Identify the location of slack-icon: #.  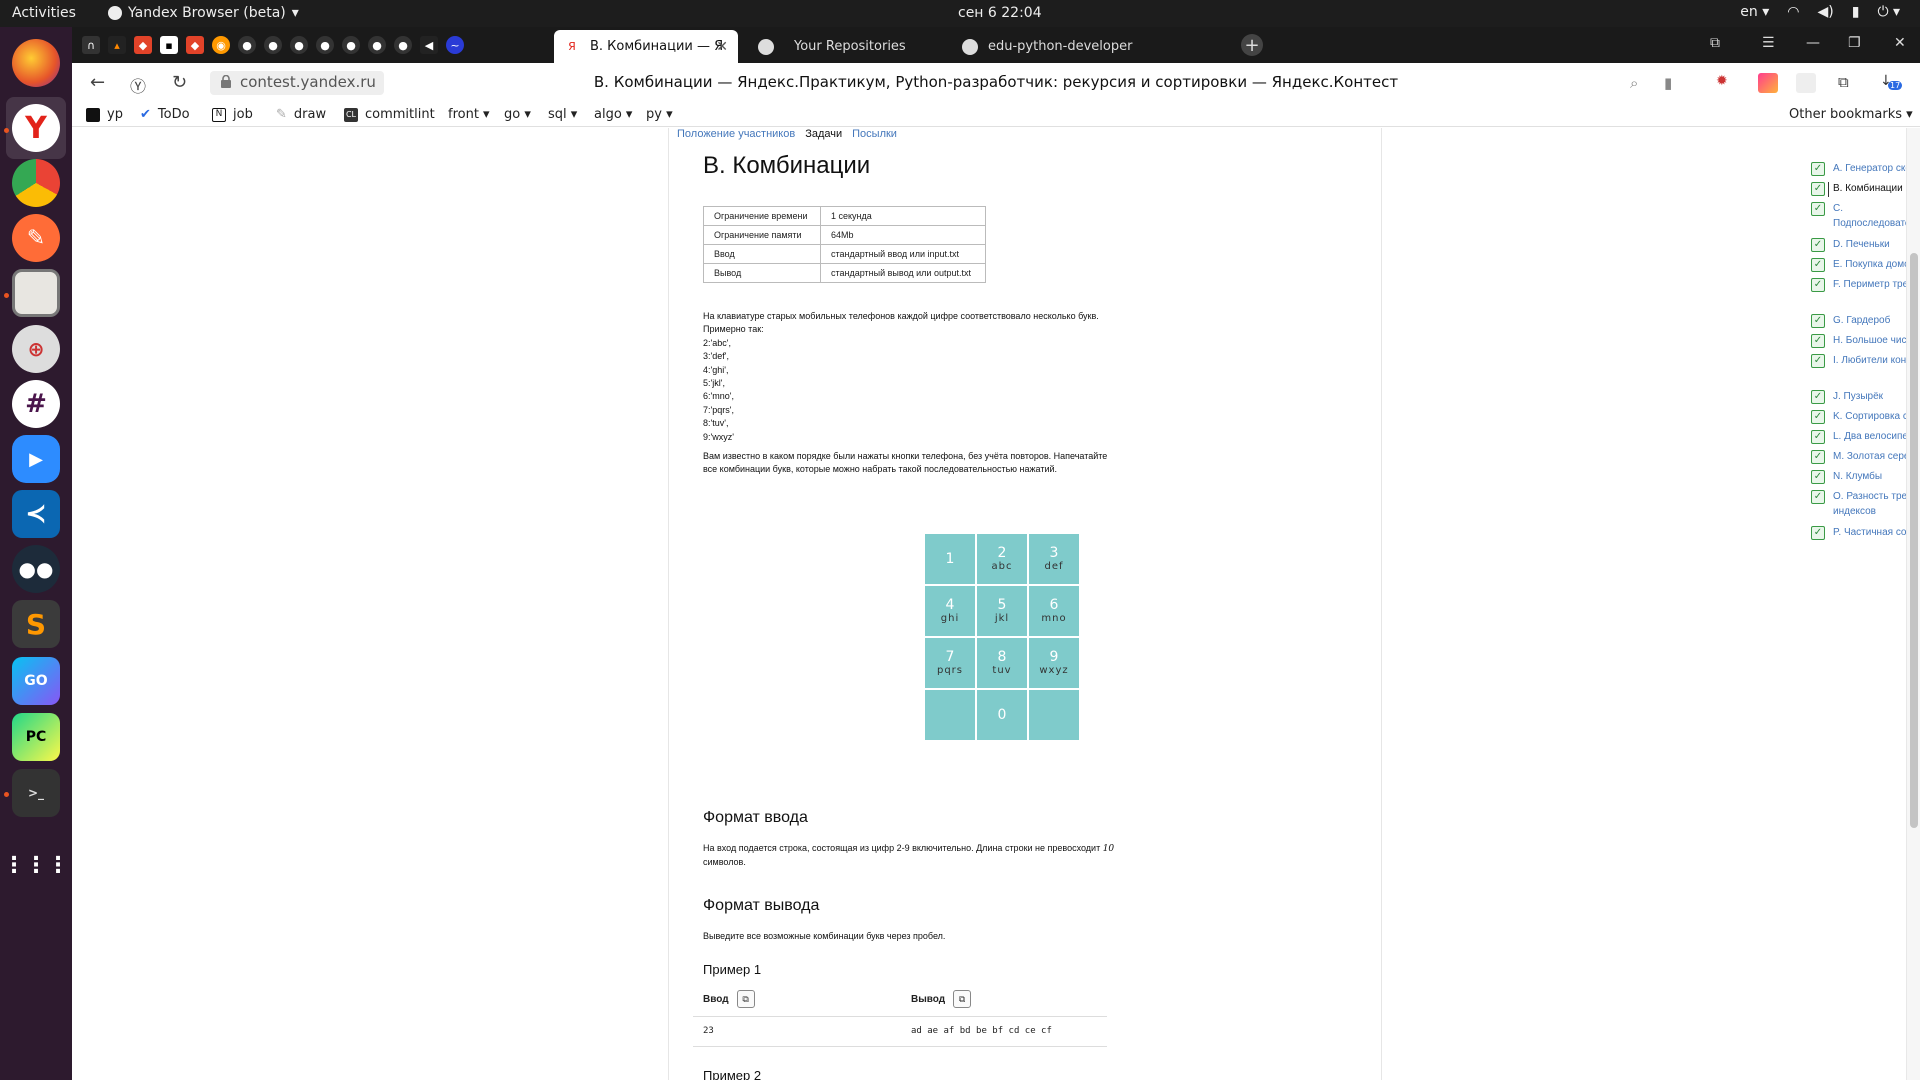
(36, 404).